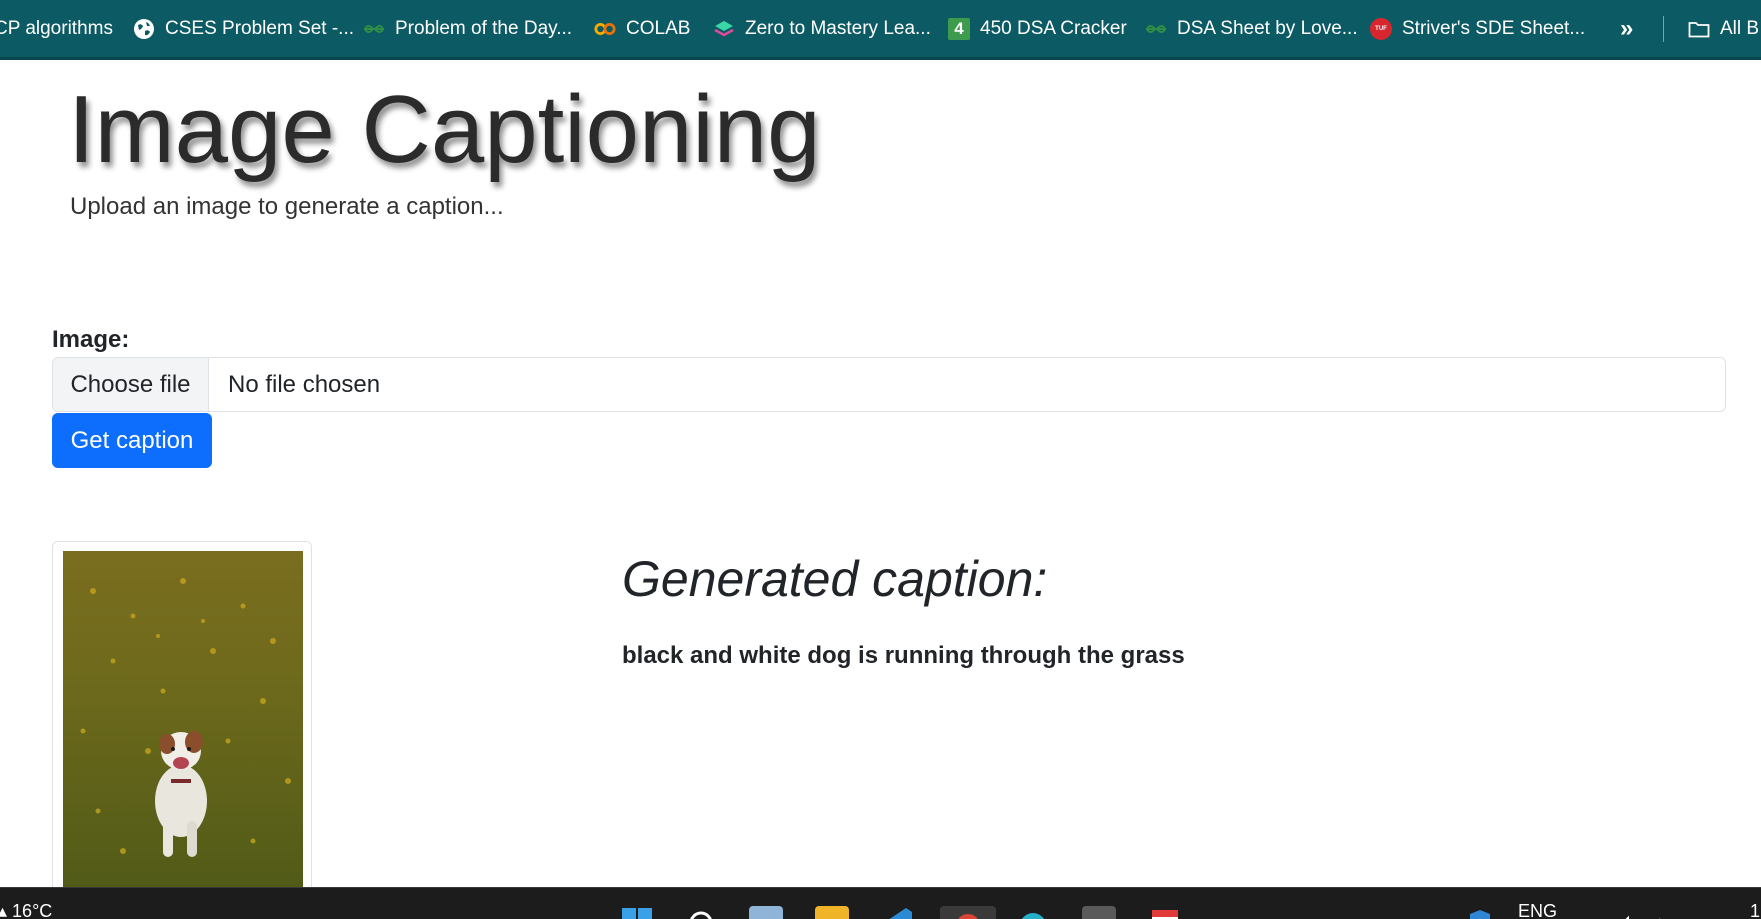  I want to click on uploaded-image-preview, so click(183, 725).